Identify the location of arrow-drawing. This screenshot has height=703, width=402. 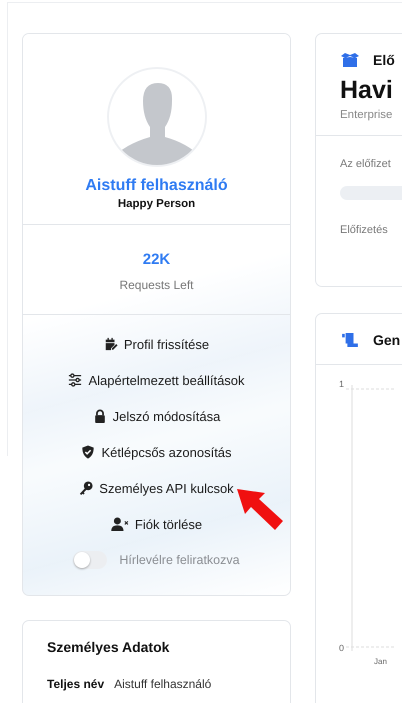
(260, 509).